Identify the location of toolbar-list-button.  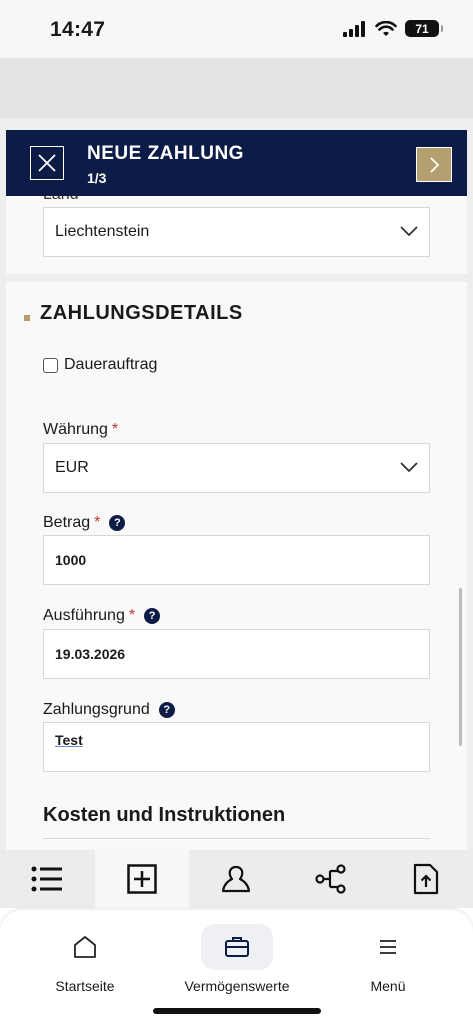
(47, 879).